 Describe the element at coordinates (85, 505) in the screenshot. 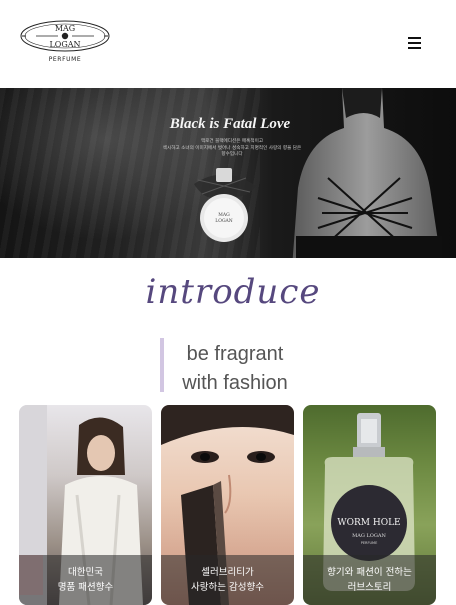

I see `feature-card-luxury: 대한민국 명품 패션향수` at that location.